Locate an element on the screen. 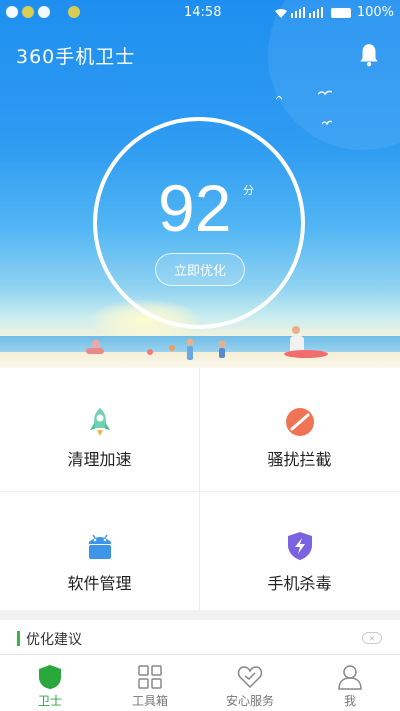 This screenshot has width=400, height=711. battery-icon is located at coordinates (340, 12).